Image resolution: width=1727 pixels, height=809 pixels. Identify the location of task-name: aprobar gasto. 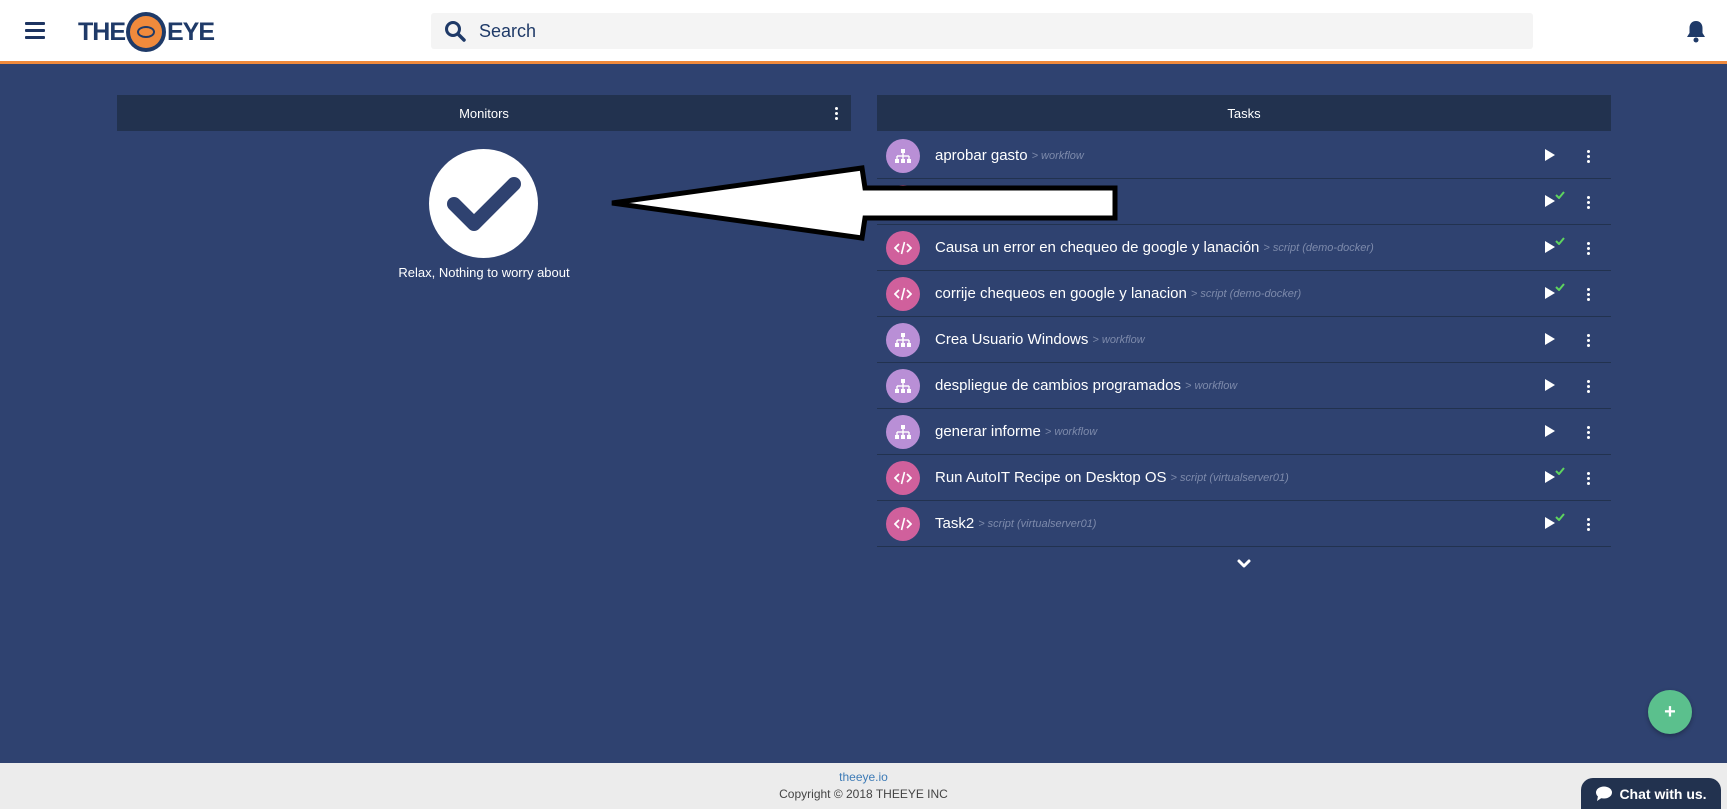
(981, 155).